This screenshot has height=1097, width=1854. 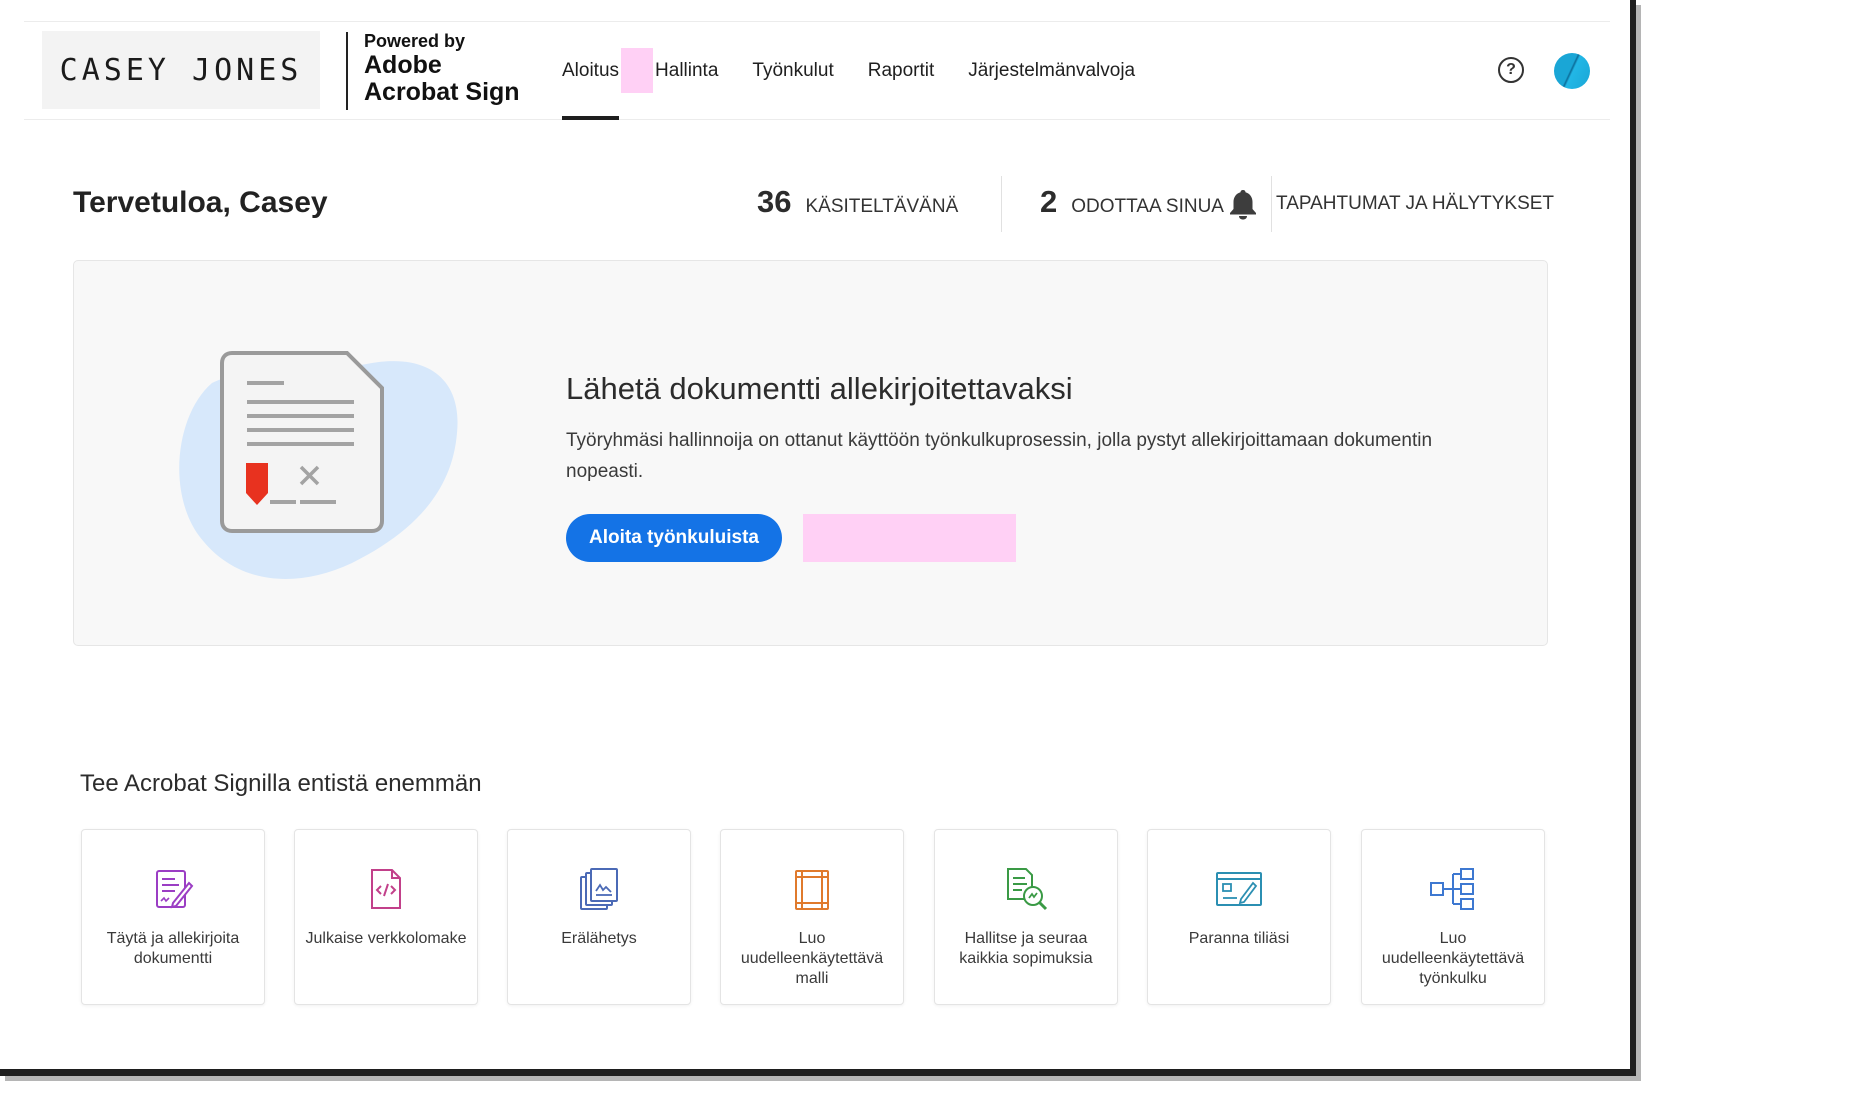 What do you see at coordinates (386, 938) in the screenshot?
I see `tile-label: Julkaise verkkolomake` at bounding box center [386, 938].